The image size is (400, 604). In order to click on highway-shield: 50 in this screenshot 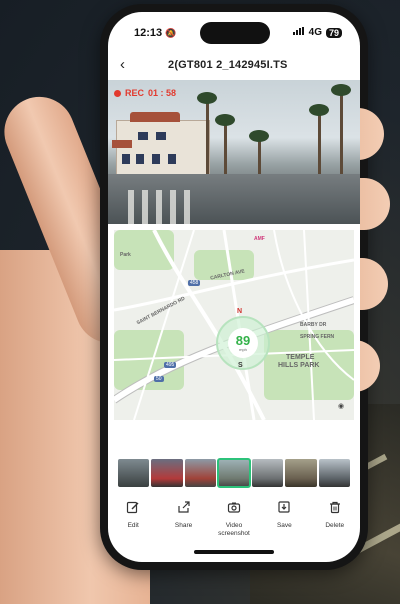, I will do `click(159, 379)`.